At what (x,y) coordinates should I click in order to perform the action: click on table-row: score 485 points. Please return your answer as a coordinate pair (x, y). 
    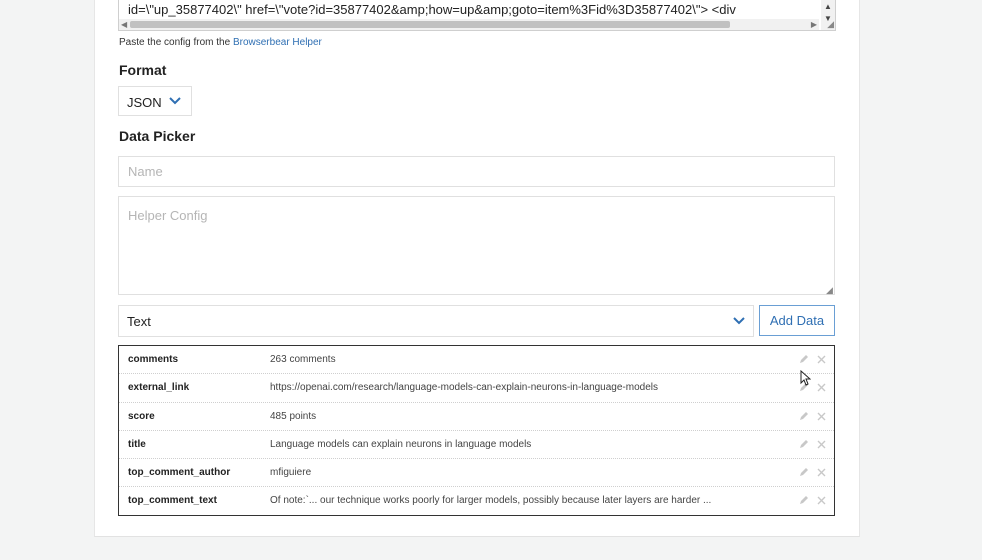
    Looking at the image, I should click on (476, 417).